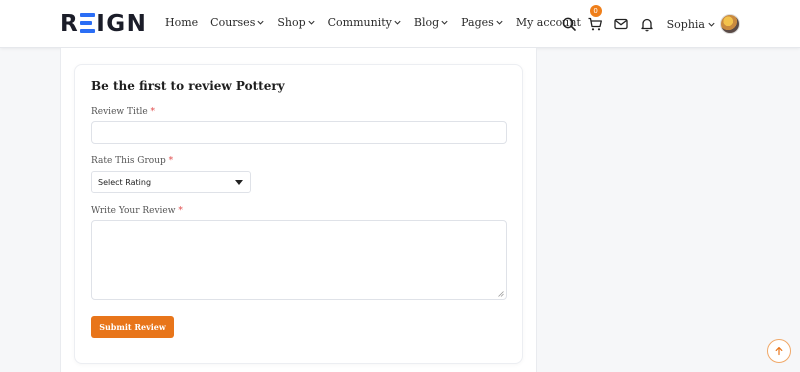 The image size is (800, 372). Describe the element at coordinates (88, 23) in the screenshot. I see `logo-e-mark` at that location.